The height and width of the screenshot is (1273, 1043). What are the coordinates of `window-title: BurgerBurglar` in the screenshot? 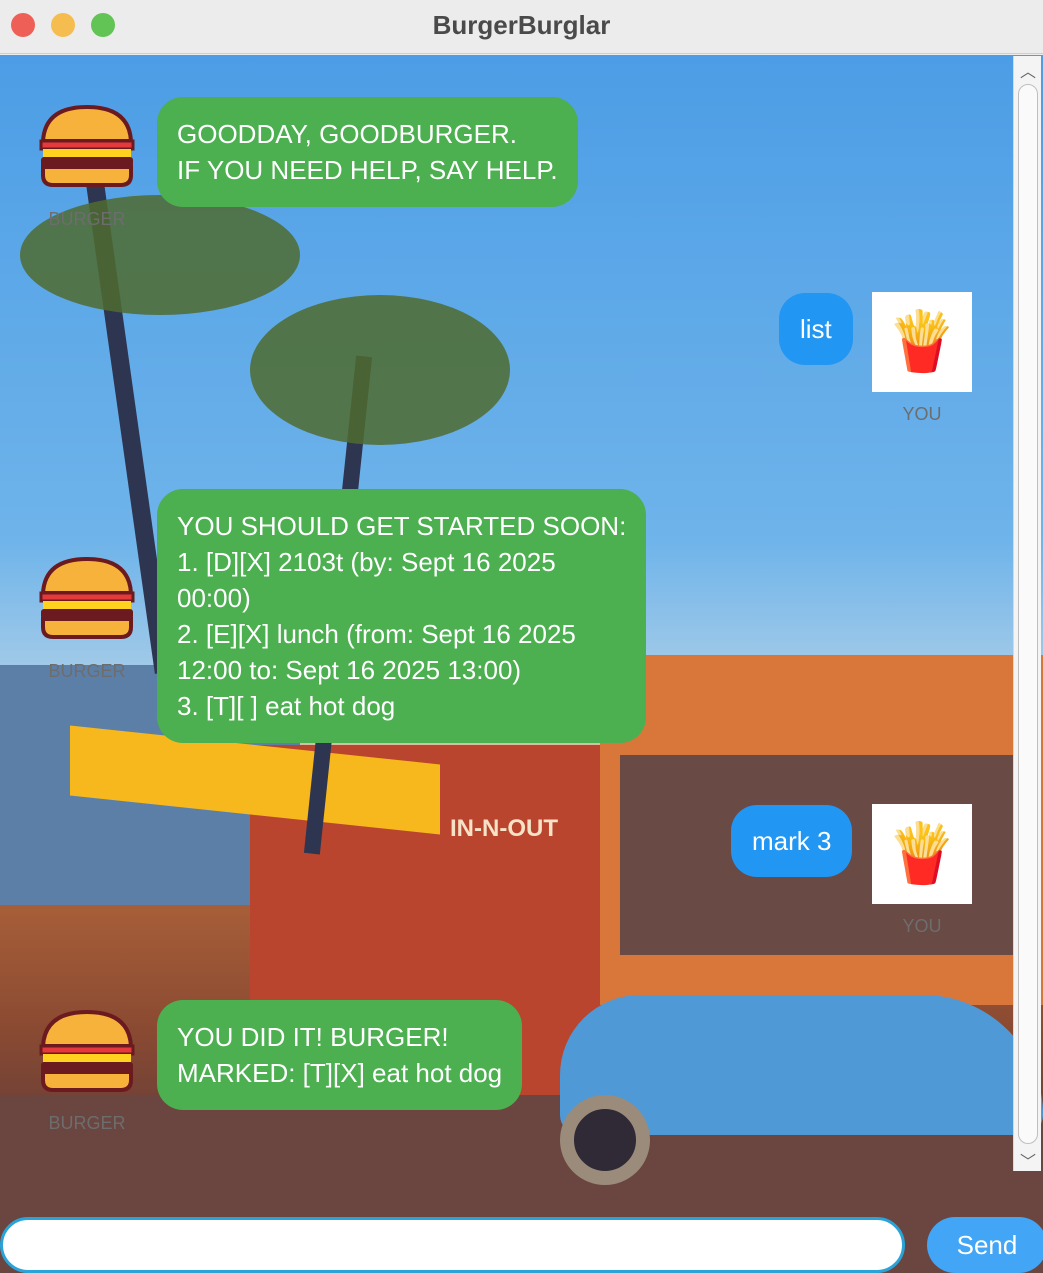 It's located at (521, 25).